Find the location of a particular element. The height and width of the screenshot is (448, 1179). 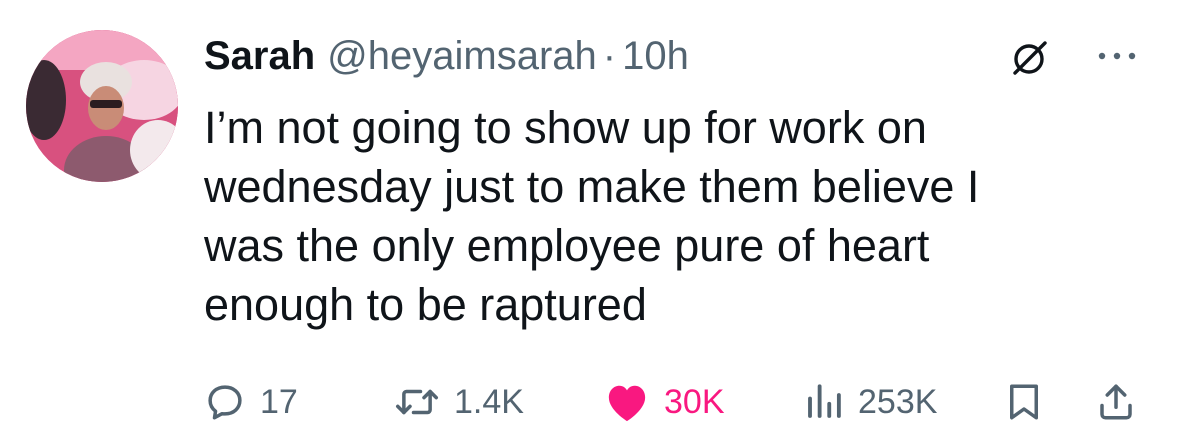

like-button: 30K is located at coordinates (664, 402).